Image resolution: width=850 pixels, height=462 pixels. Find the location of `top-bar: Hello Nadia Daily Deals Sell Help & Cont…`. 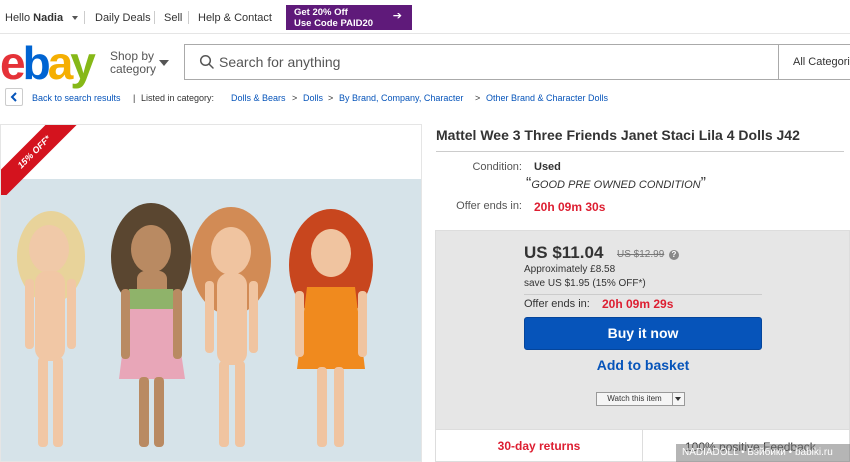

top-bar: Hello Nadia Daily Deals Sell Help & Cont… is located at coordinates (425, 17).